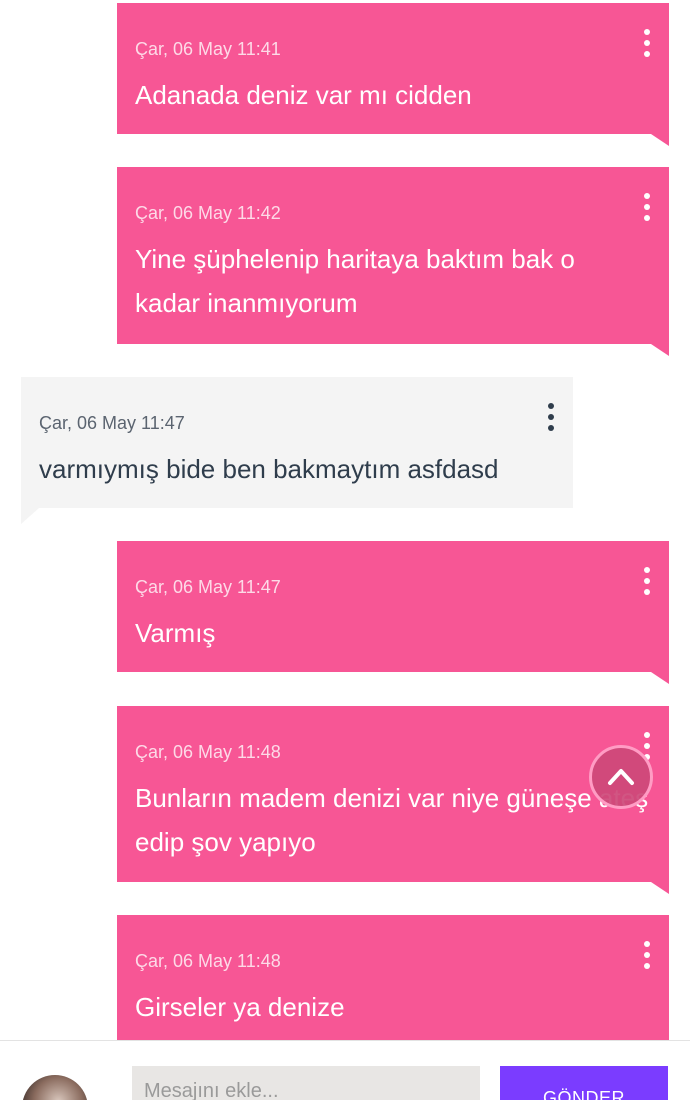 This screenshot has height=1100, width=690. What do you see at coordinates (240, 1007) in the screenshot?
I see `message-text: Girseler ya denize` at bounding box center [240, 1007].